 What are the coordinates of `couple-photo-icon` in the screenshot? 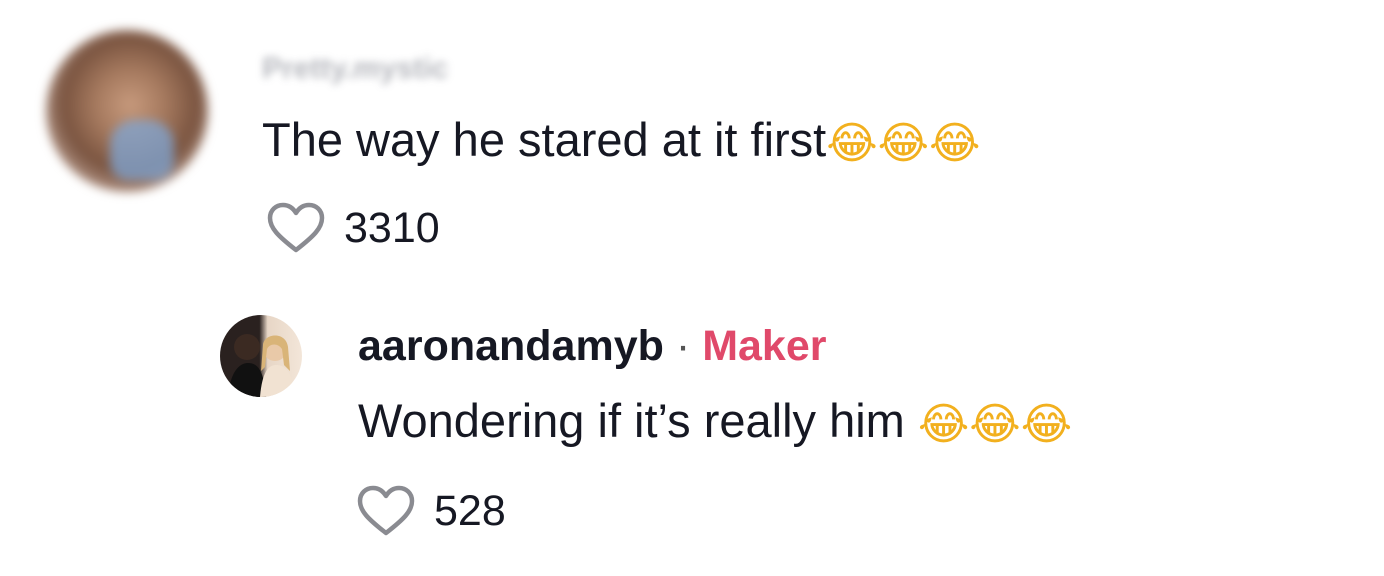 It's located at (262, 365).